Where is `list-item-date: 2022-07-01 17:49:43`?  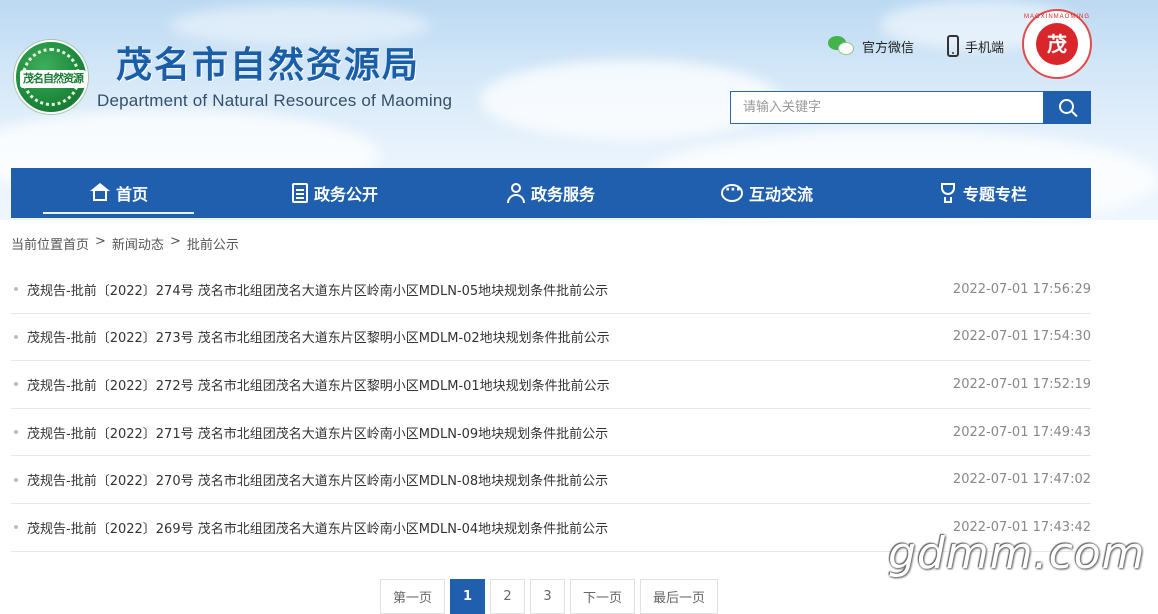
list-item-date: 2022-07-01 17:49:43 is located at coordinates (1021, 432).